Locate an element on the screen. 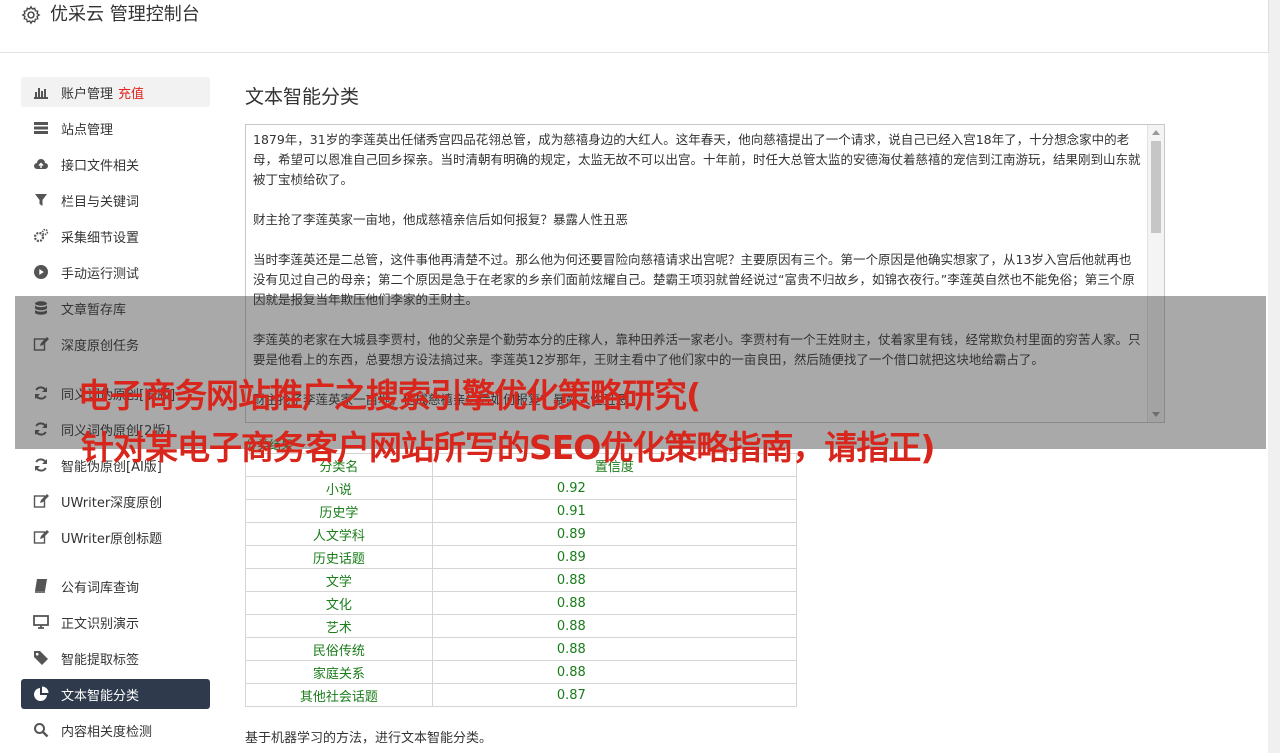 This screenshot has width=1280, height=753. sidebar-item-label: 正文识别演示 is located at coordinates (100, 624).